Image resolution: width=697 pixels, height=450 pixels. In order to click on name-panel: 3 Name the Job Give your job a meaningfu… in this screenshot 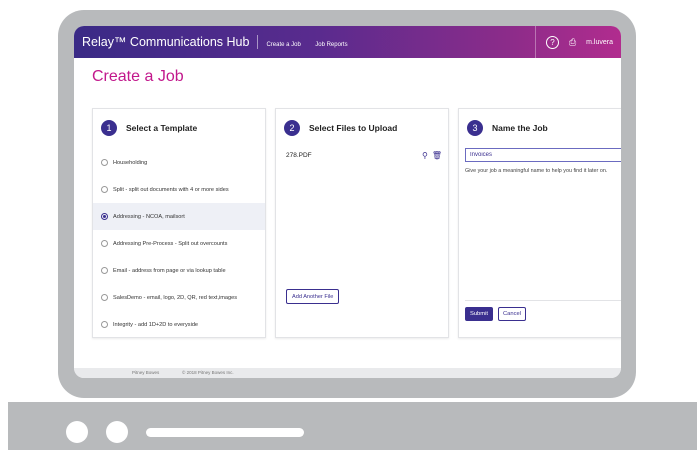, I will do `click(539, 223)`.